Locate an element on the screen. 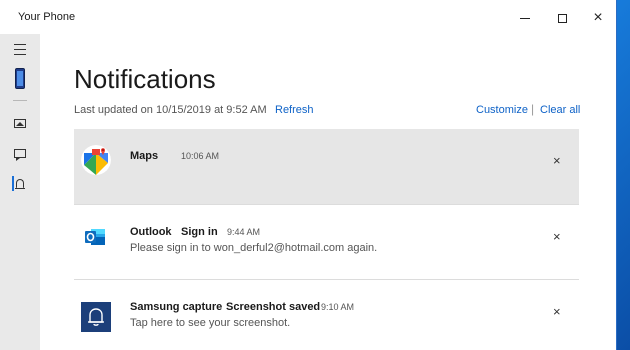 This screenshot has width=630, height=350. close-window-button: × is located at coordinates (598, 18).